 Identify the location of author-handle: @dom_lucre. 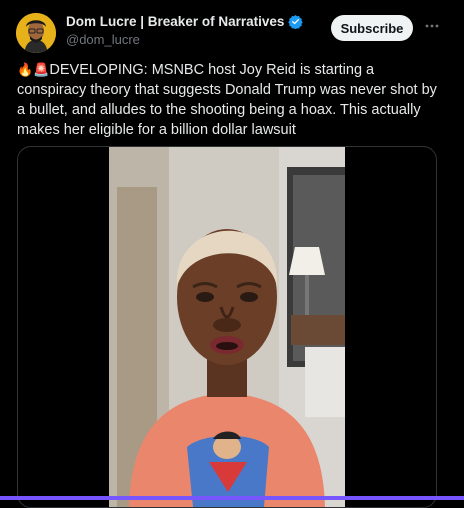
(184, 39).